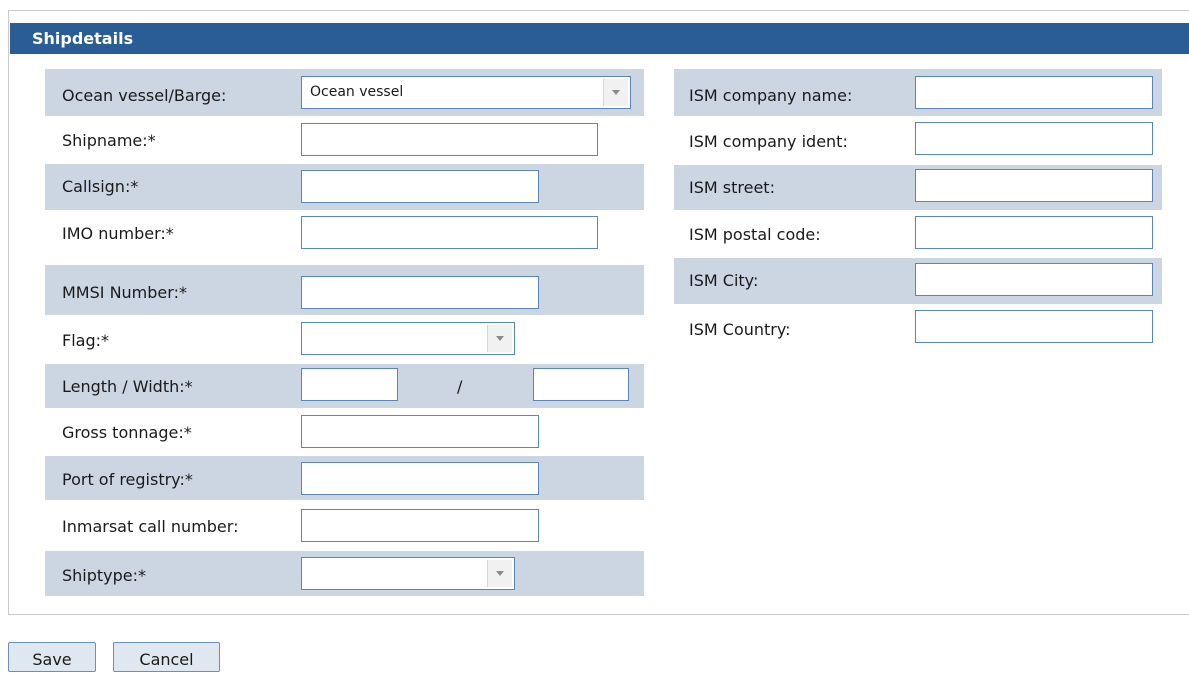 This screenshot has width=1189, height=673. What do you see at coordinates (408, 338) in the screenshot?
I see `flag-select` at bounding box center [408, 338].